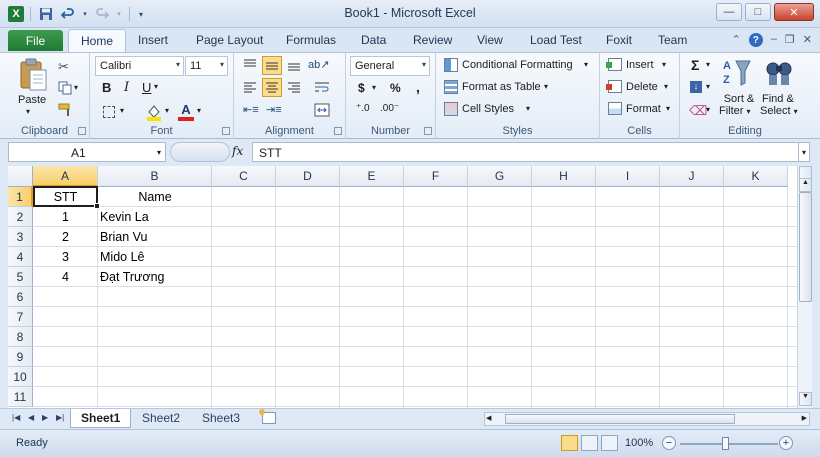 This screenshot has width=820, height=457. Describe the element at coordinates (35, 40) in the screenshot. I see `tab-file: File` at that location.